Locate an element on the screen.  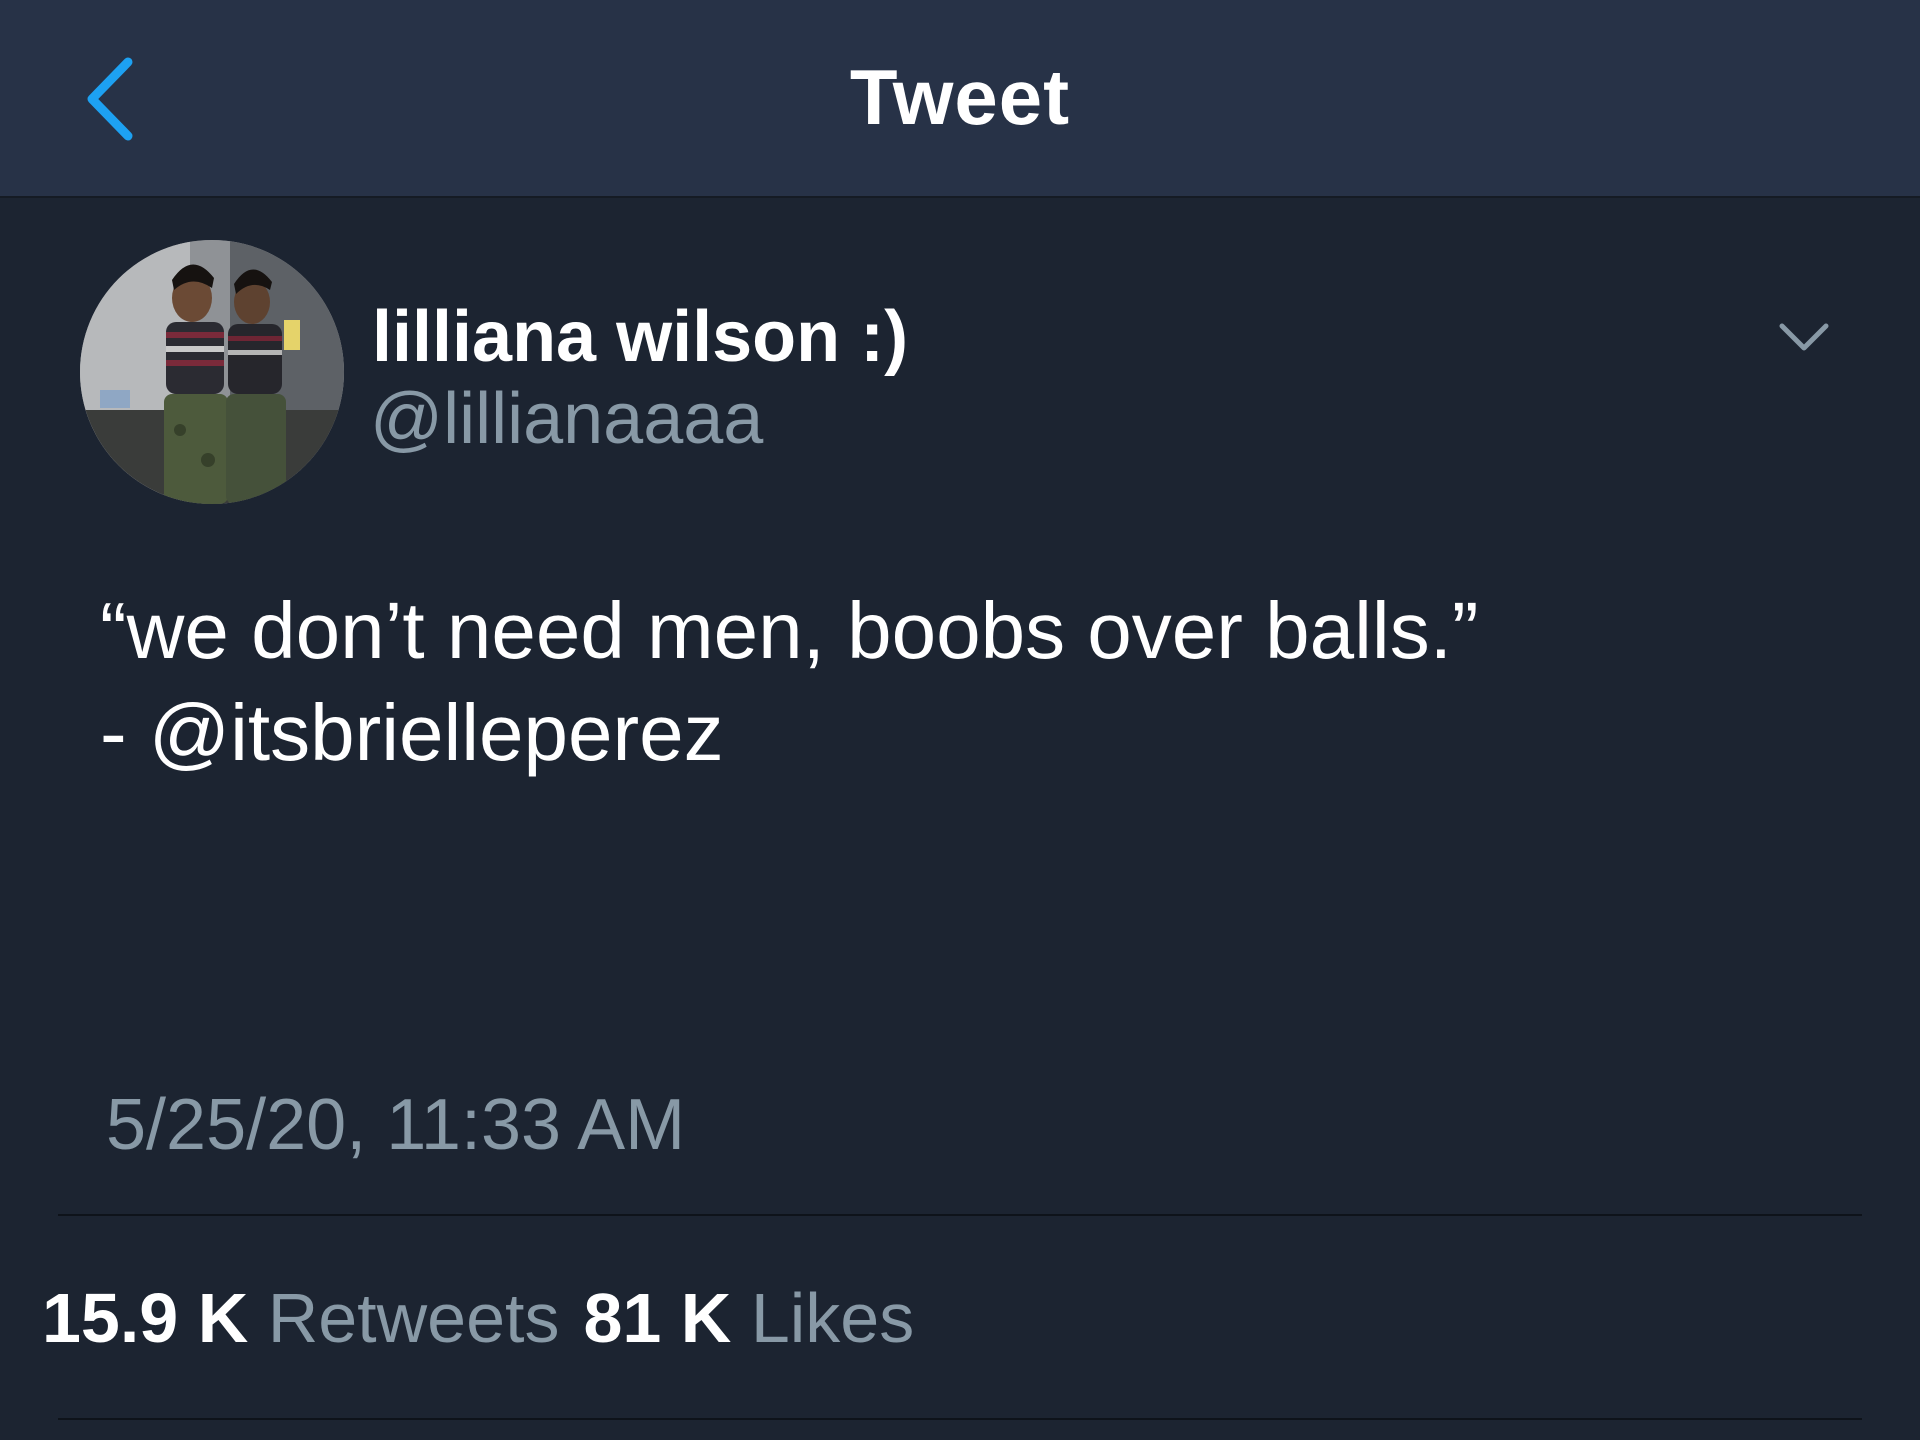
tweet-menu-button is located at coordinates (1803, 338).